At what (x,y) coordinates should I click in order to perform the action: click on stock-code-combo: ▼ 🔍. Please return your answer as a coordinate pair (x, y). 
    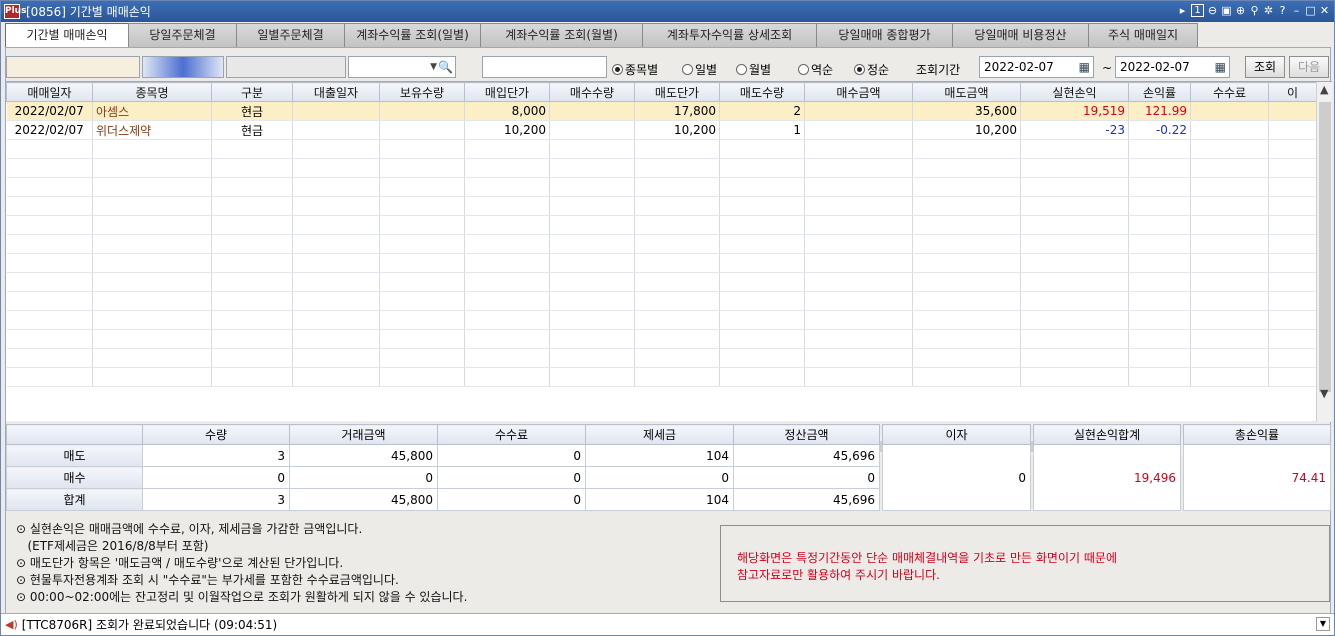
    Looking at the image, I should click on (402, 67).